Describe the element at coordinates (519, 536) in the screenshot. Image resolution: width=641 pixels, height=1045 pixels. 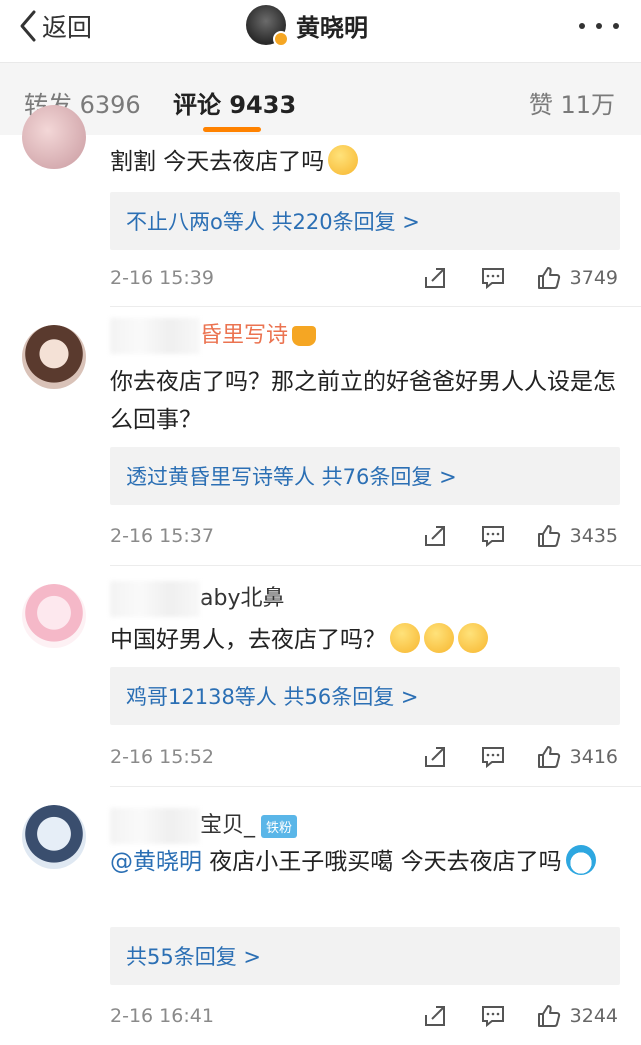
I see `comment-actions: 3435` at that location.